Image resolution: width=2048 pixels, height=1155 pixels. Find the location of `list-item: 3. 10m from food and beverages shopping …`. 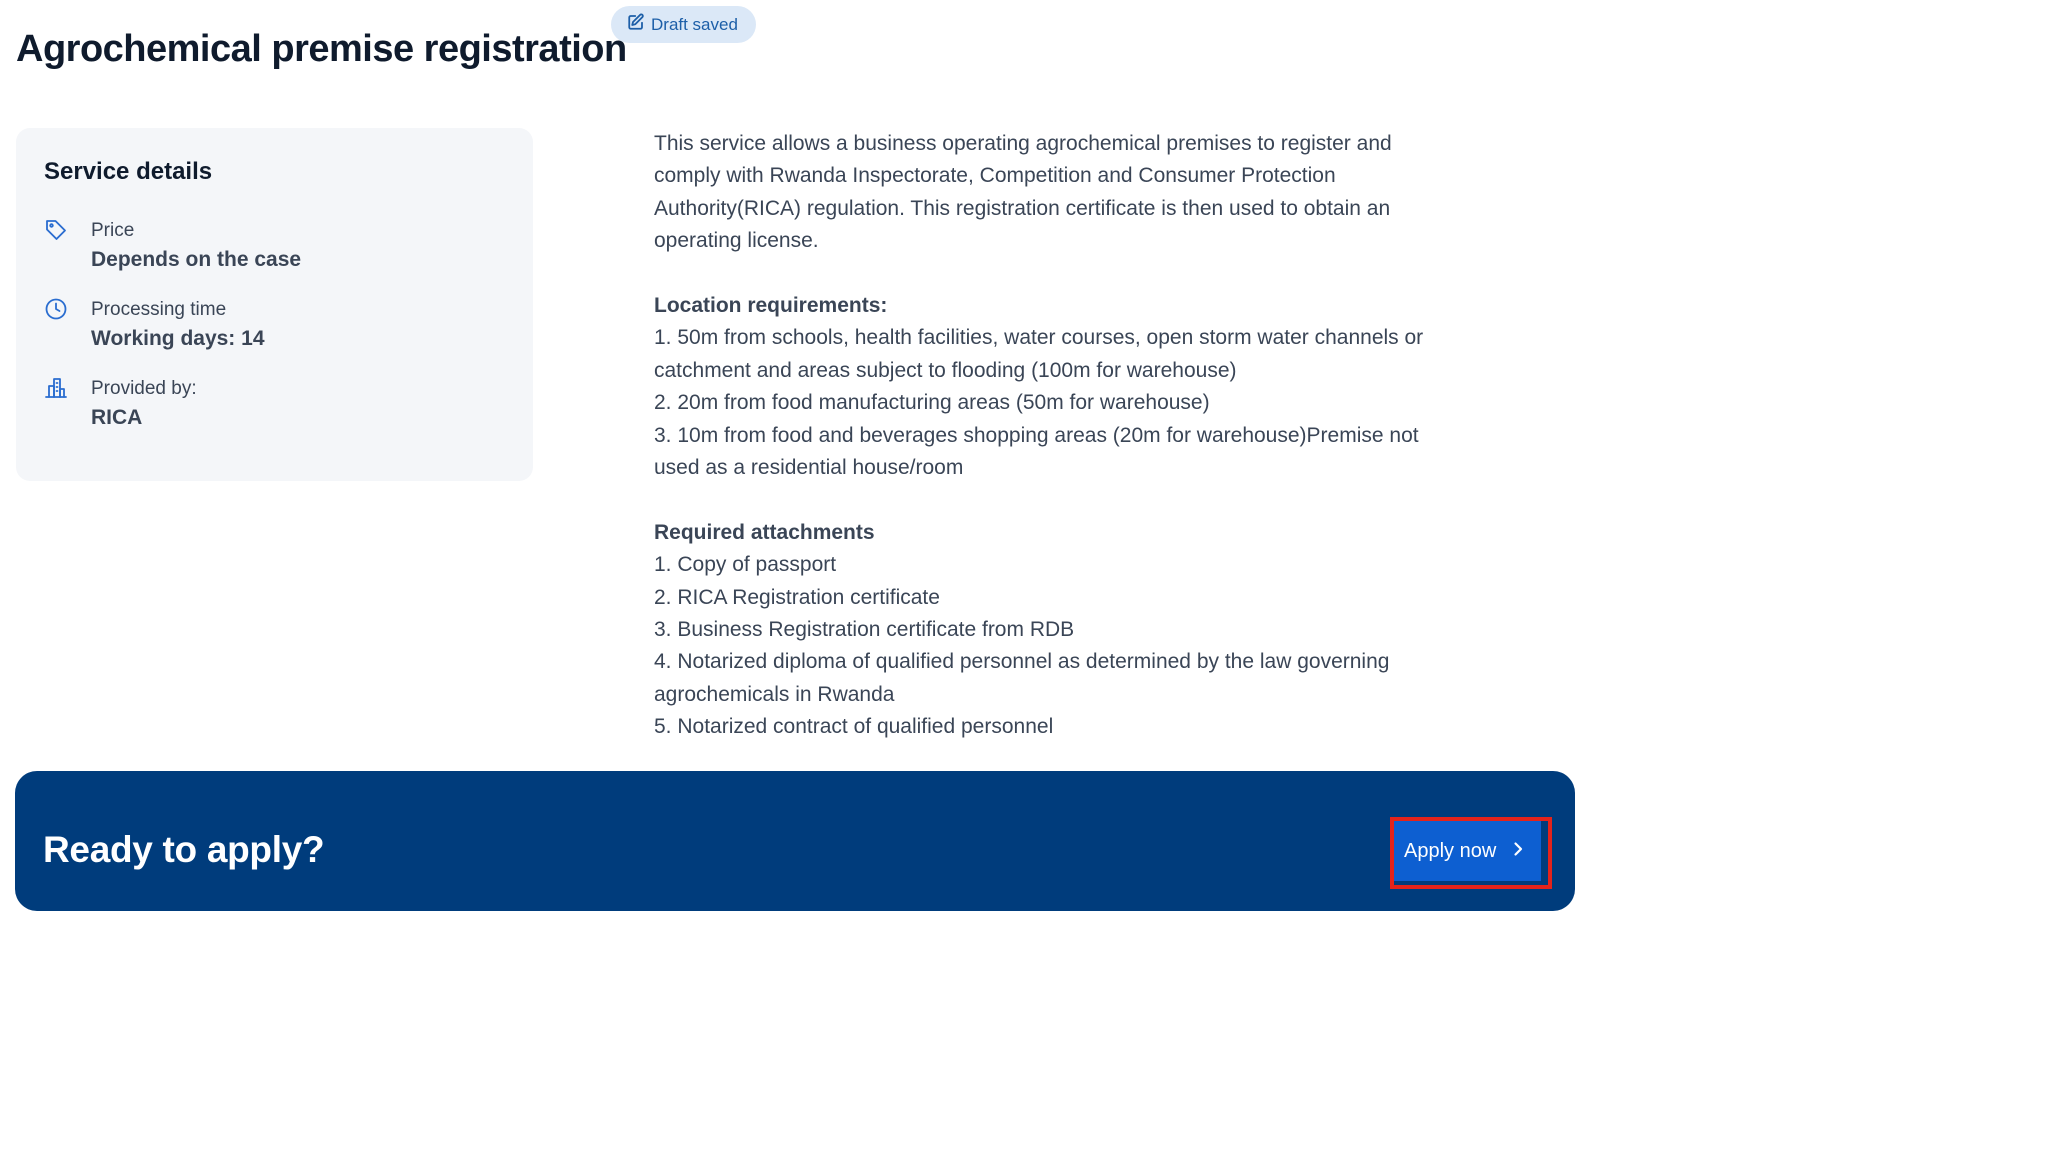

list-item: 3. 10m from food and beverages shopping … is located at coordinates (1036, 451).